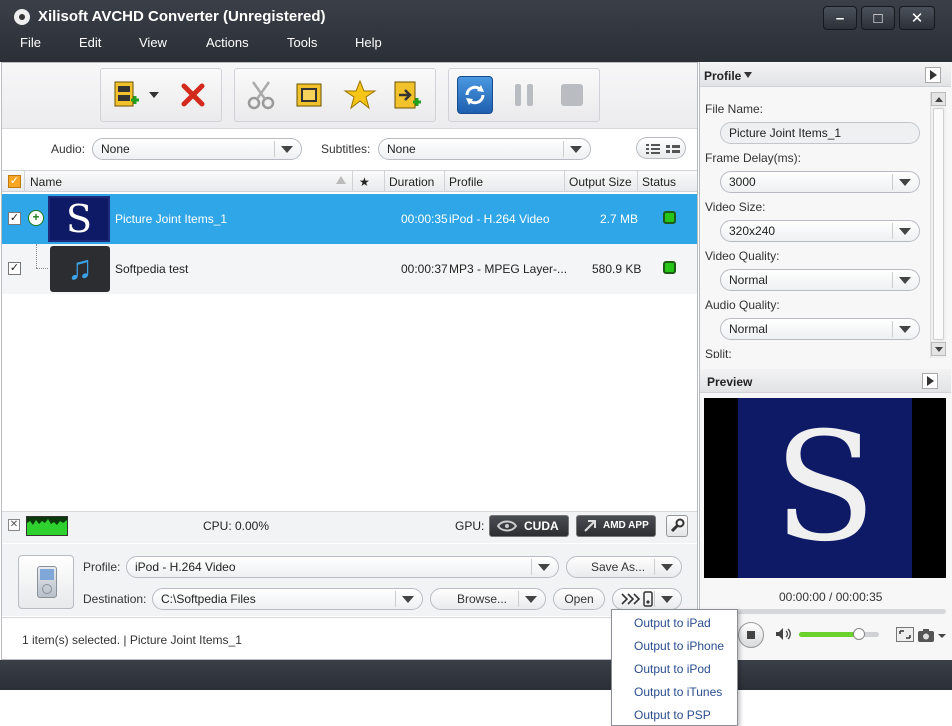 The height and width of the screenshot is (726, 952). I want to click on sort-icon, so click(341, 180).